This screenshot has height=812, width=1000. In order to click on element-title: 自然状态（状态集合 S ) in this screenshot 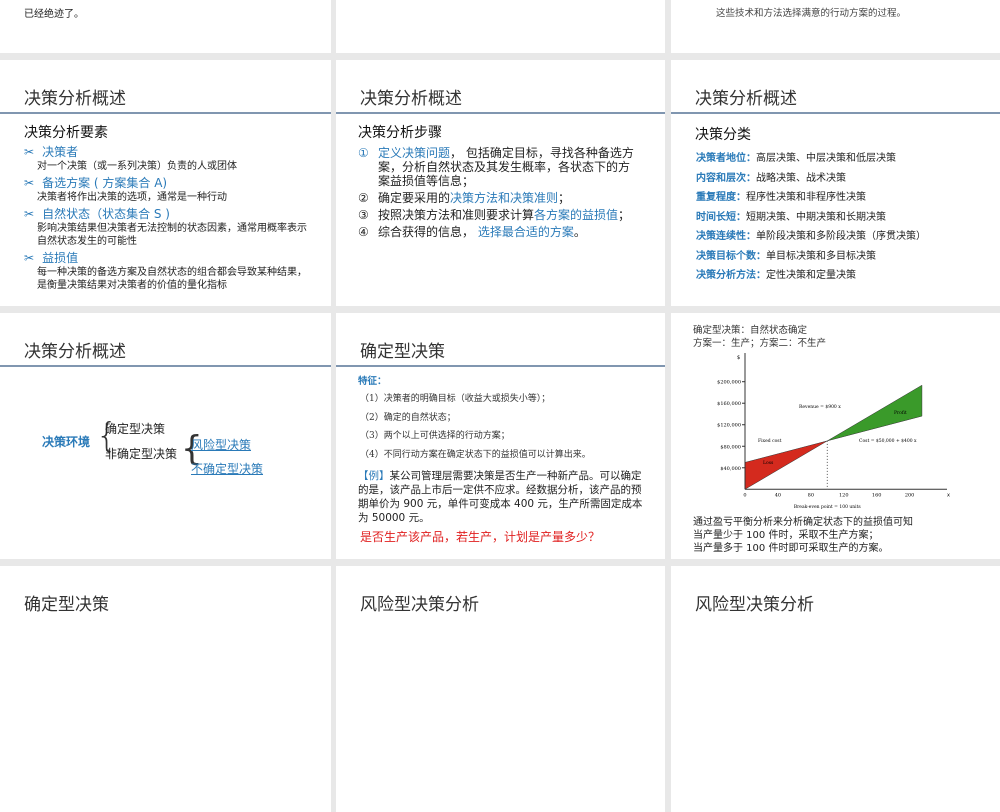, I will do `click(106, 214)`.